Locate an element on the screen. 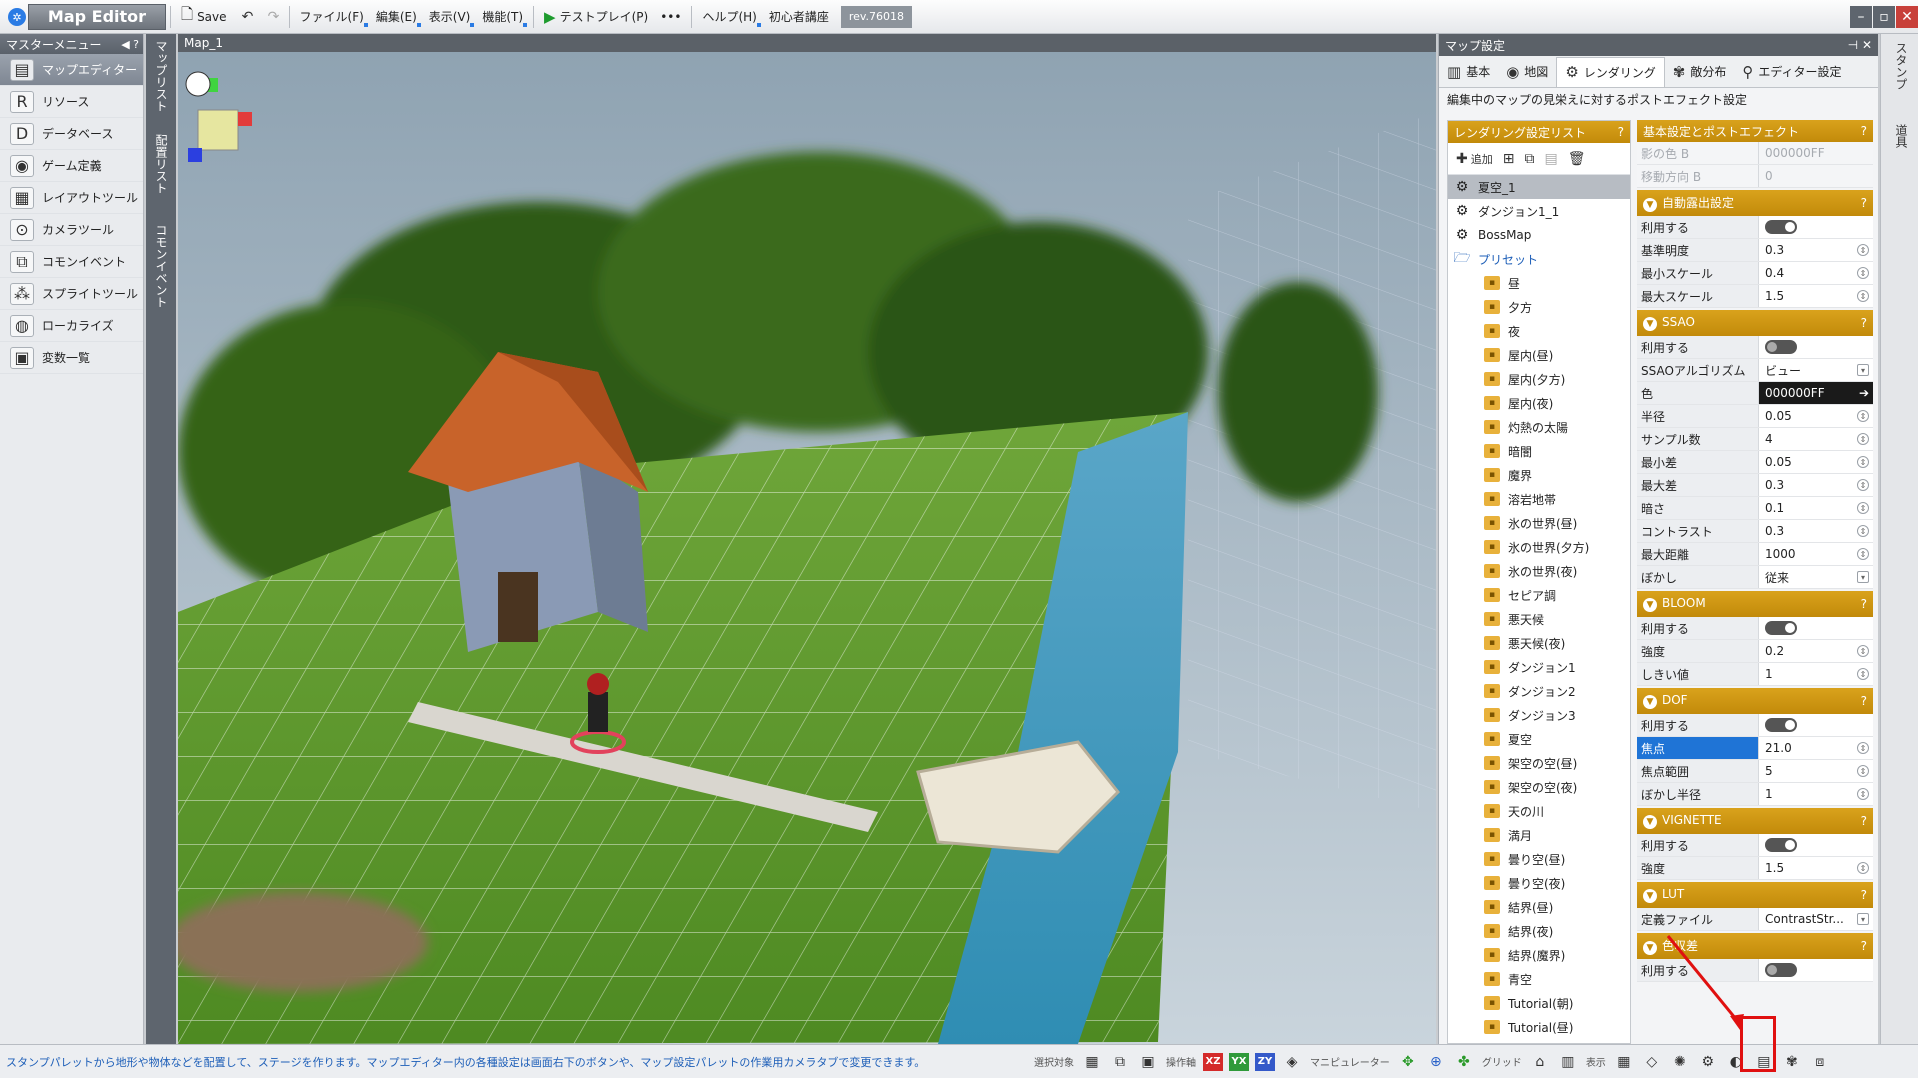 The height and width of the screenshot is (1078, 1918). property-row: コントラスト 0.3 ⇕ is located at coordinates (1755, 531).